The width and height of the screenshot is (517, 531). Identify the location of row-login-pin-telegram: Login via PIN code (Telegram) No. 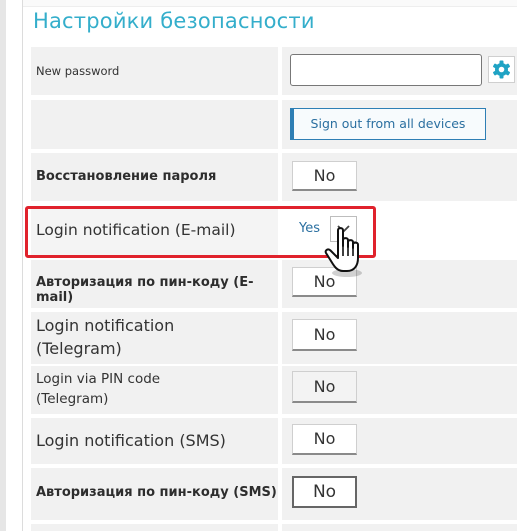
(274, 390).